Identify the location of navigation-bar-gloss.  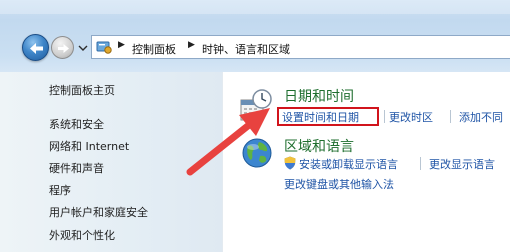
(255, 7).